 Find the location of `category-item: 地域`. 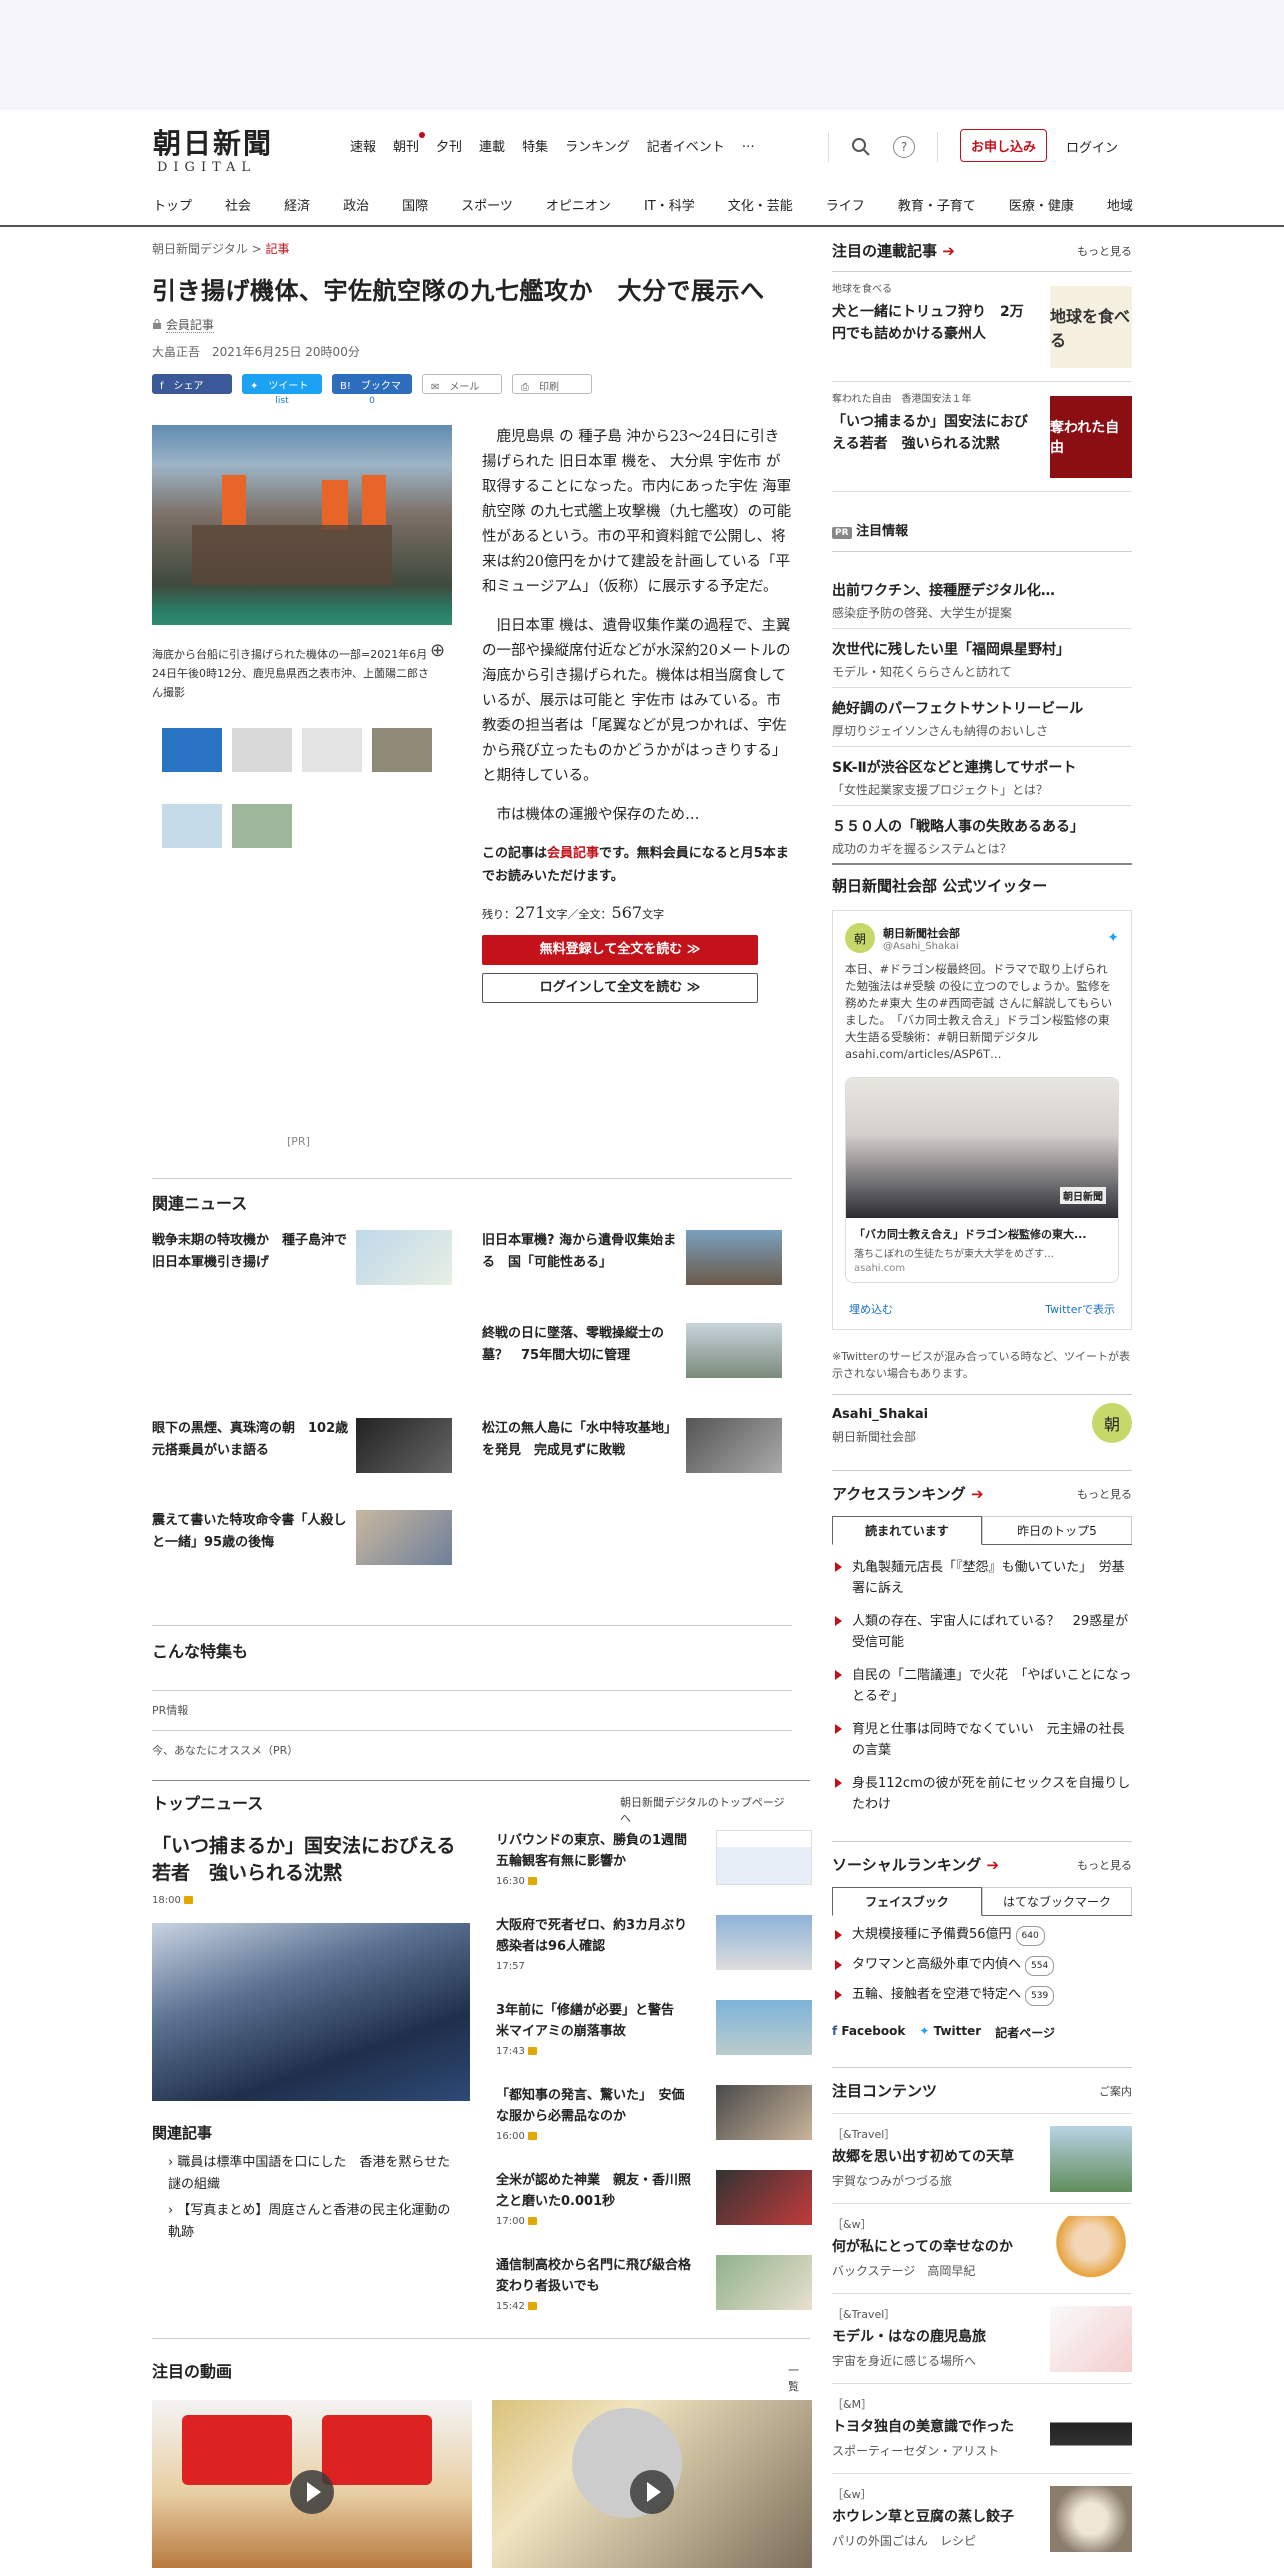

category-item: 地域 is located at coordinates (1120, 204).